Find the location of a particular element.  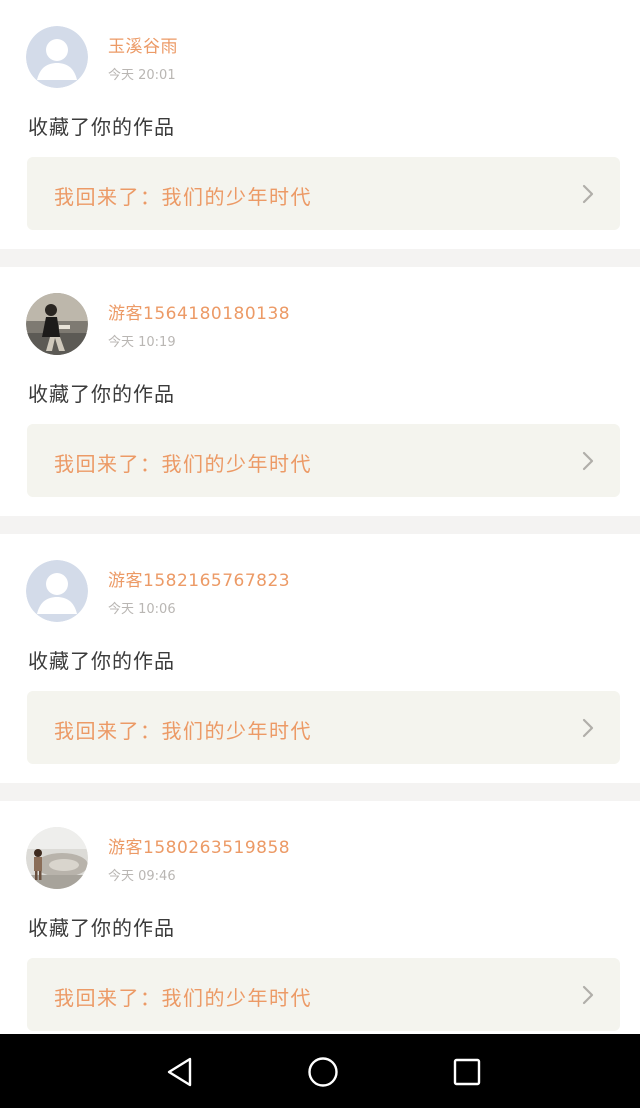

system-navigation-bar is located at coordinates (320, 1071).